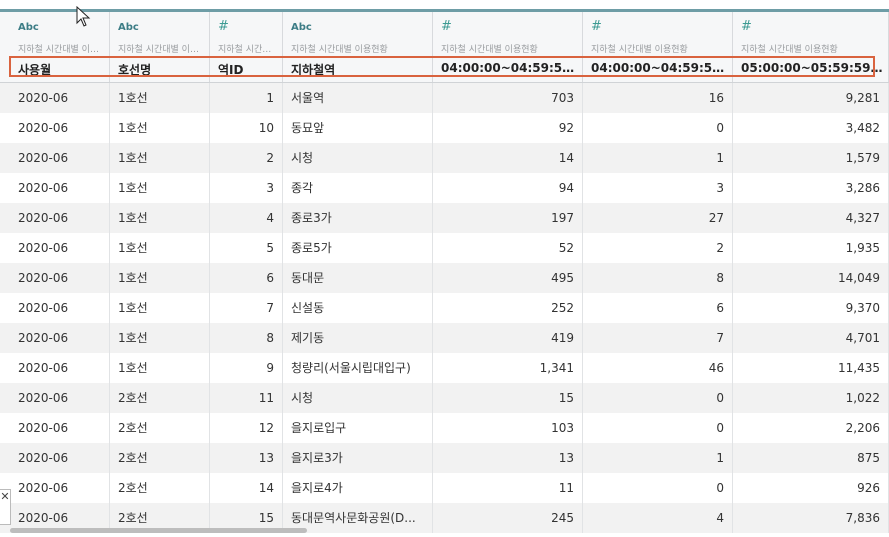 The image size is (889, 537). I want to click on table-cell: 3,286, so click(811, 188).